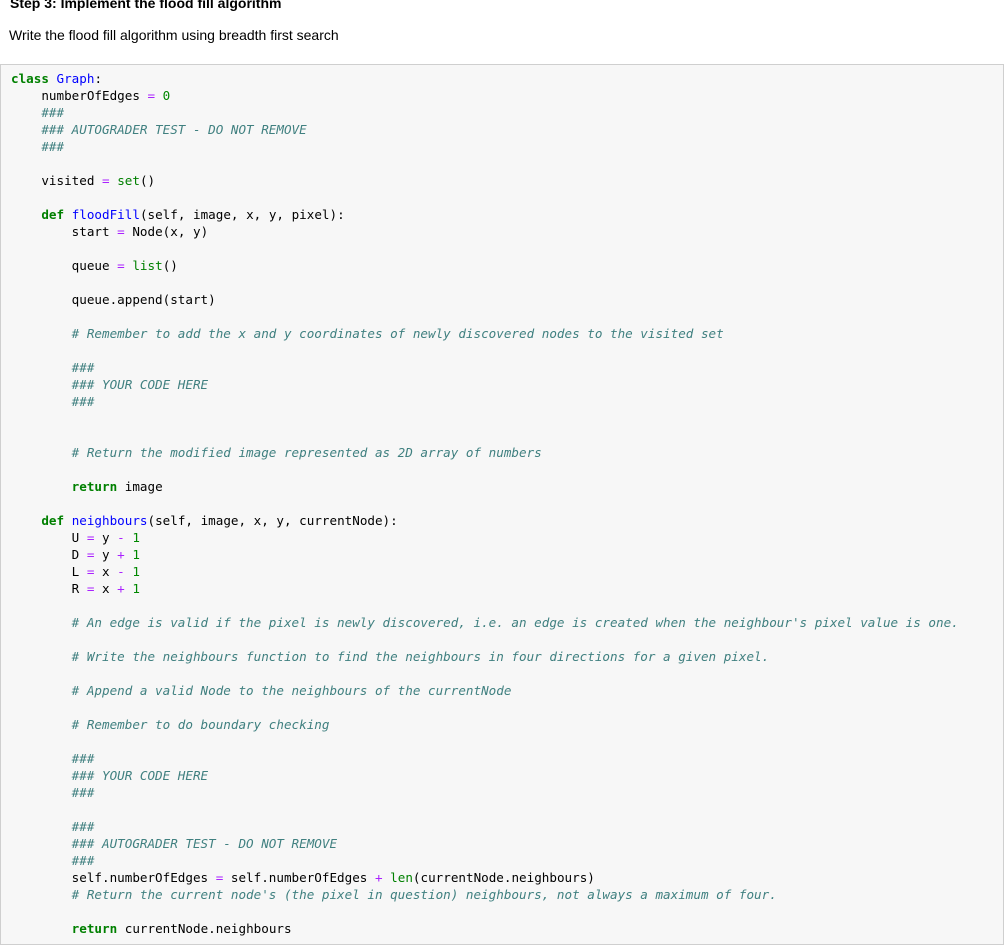 This screenshot has width=1004, height=946. Describe the element at coordinates (106, 571) in the screenshot. I see `code-token: x` at that location.